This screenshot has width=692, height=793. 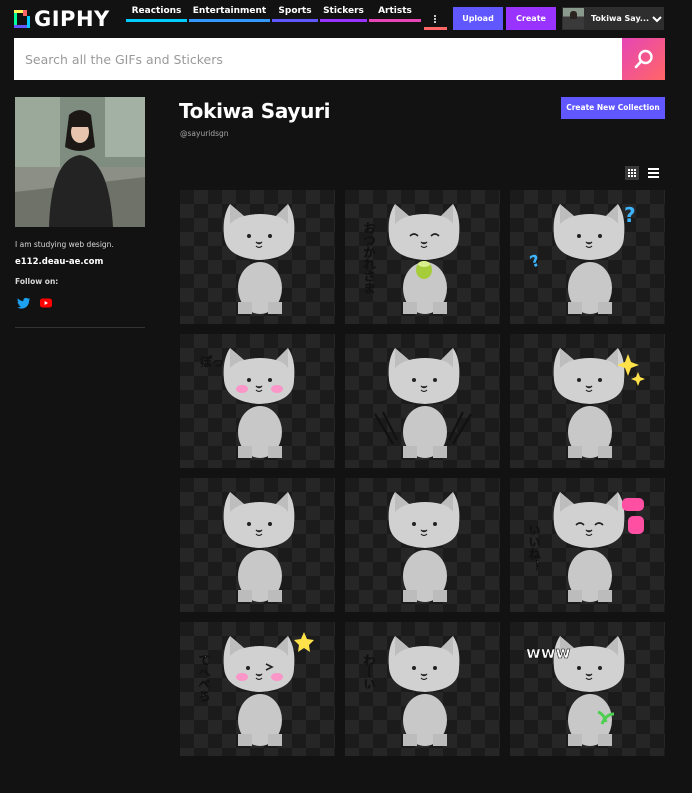 What do you see at coordinates (204, 678) in the screenshot?
I see `sticker-caption: てへぺろ` at bounding box center [204, 678].